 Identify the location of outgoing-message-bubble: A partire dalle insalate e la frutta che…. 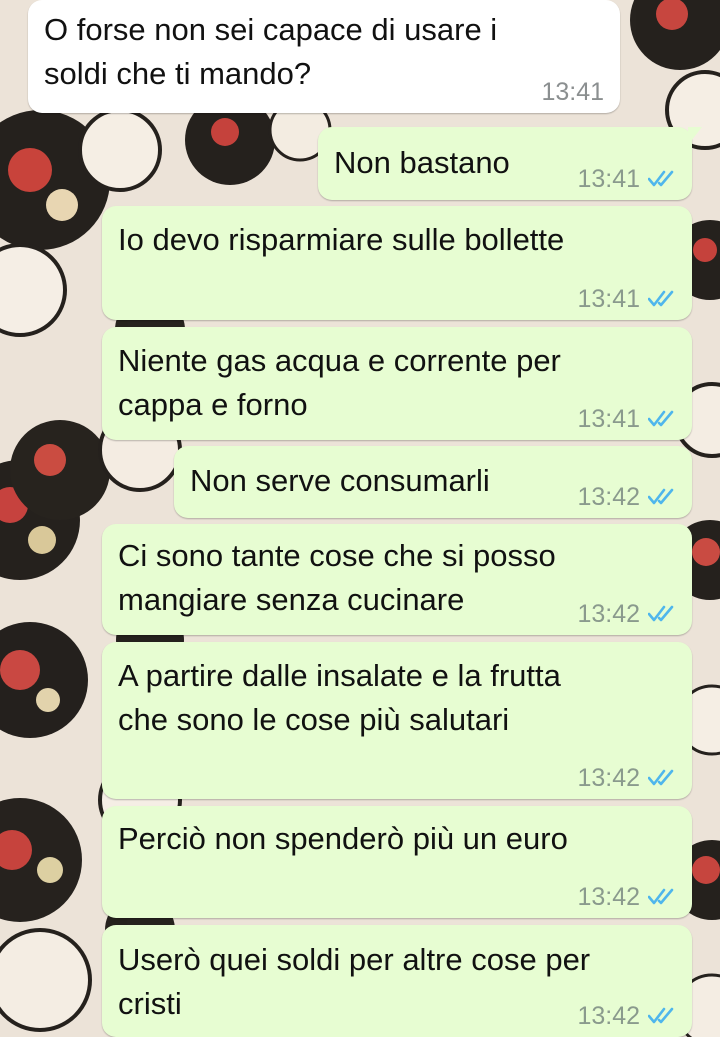
(397, 720).